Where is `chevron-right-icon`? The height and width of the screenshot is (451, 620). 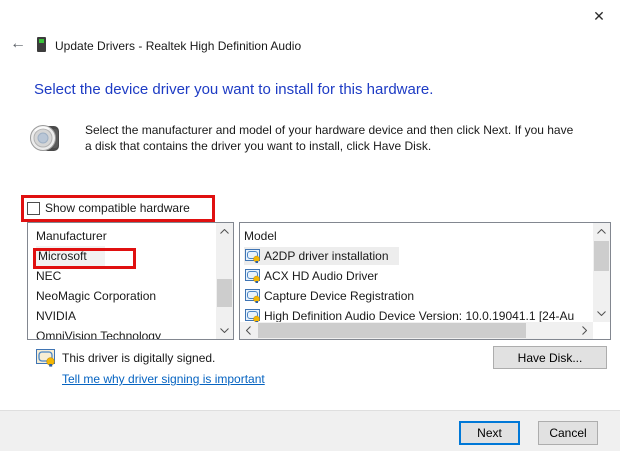
chevron-right-icon is located at coordinates (584, 330).